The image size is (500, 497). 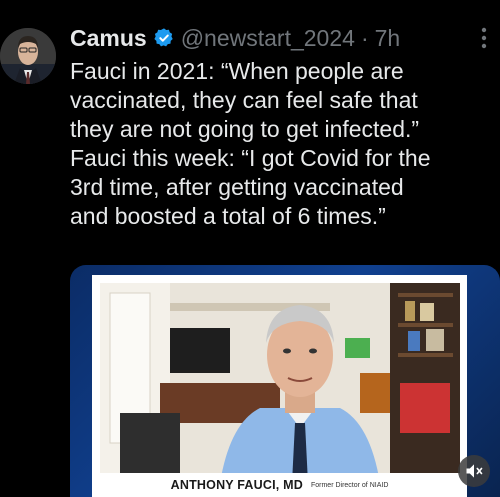 What do you see at coordinates (349, 485) in the screenshot?
I see `caption-title: Former Director of NIAID` at bounding box center [349, 485].